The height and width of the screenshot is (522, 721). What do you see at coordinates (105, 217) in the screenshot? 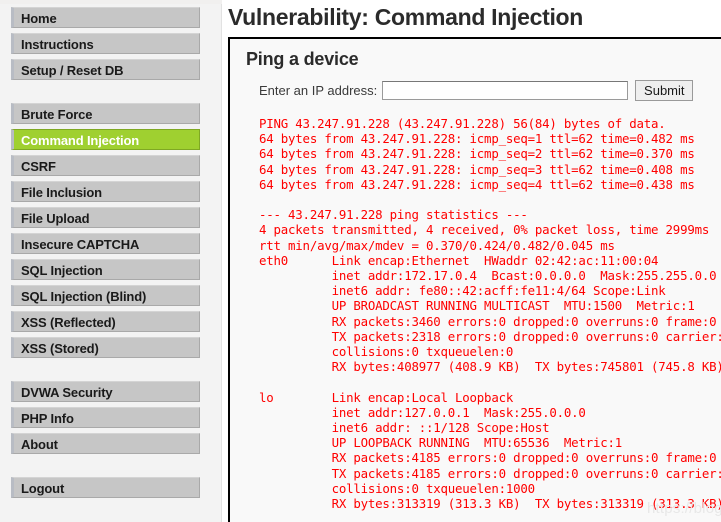
I see `sidebar-item-file-upload: File Upload` at bounding box center [105, 217].